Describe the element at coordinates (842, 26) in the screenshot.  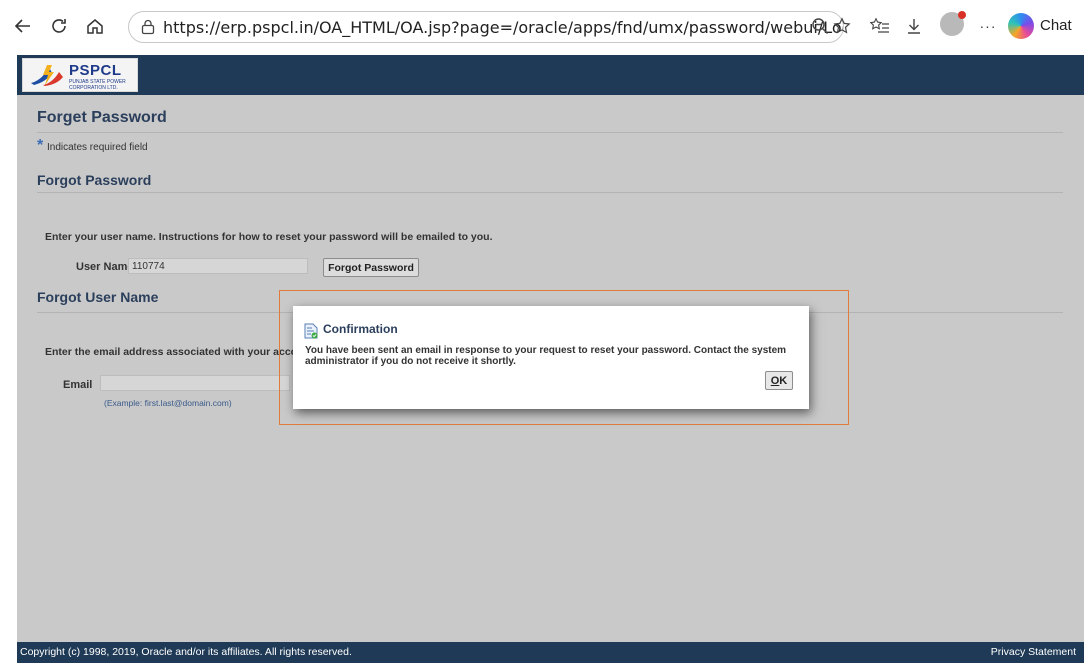
I see `favorite-icon` at that location.